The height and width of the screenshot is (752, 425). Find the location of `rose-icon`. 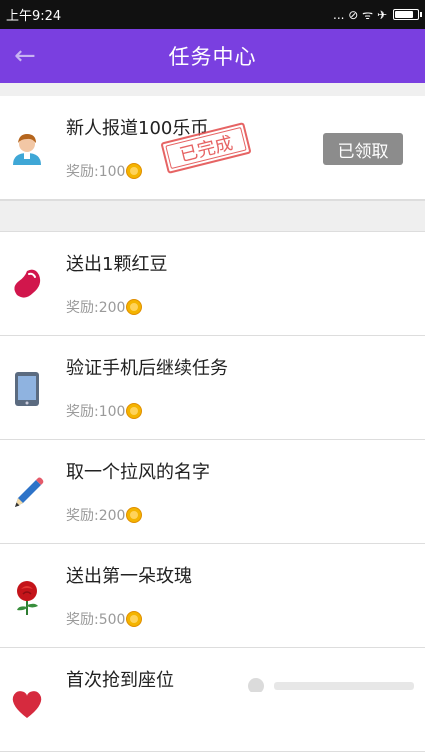

rose-icon is located at coordinates (27, 598).